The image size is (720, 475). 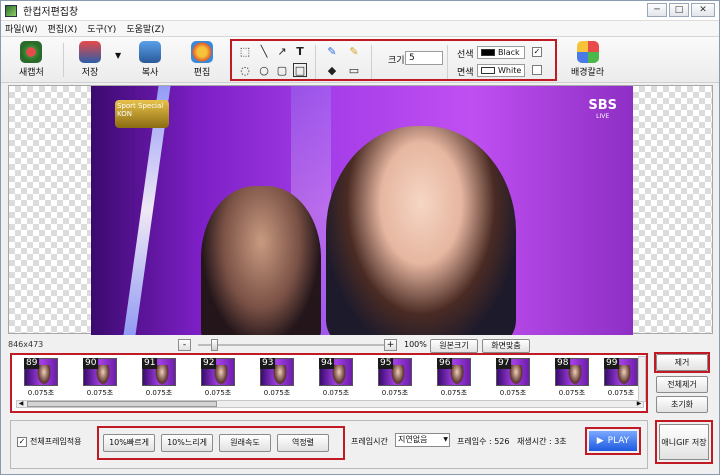 I want to click on window-title: 한컵저편집창, so click(x=51, y=12).